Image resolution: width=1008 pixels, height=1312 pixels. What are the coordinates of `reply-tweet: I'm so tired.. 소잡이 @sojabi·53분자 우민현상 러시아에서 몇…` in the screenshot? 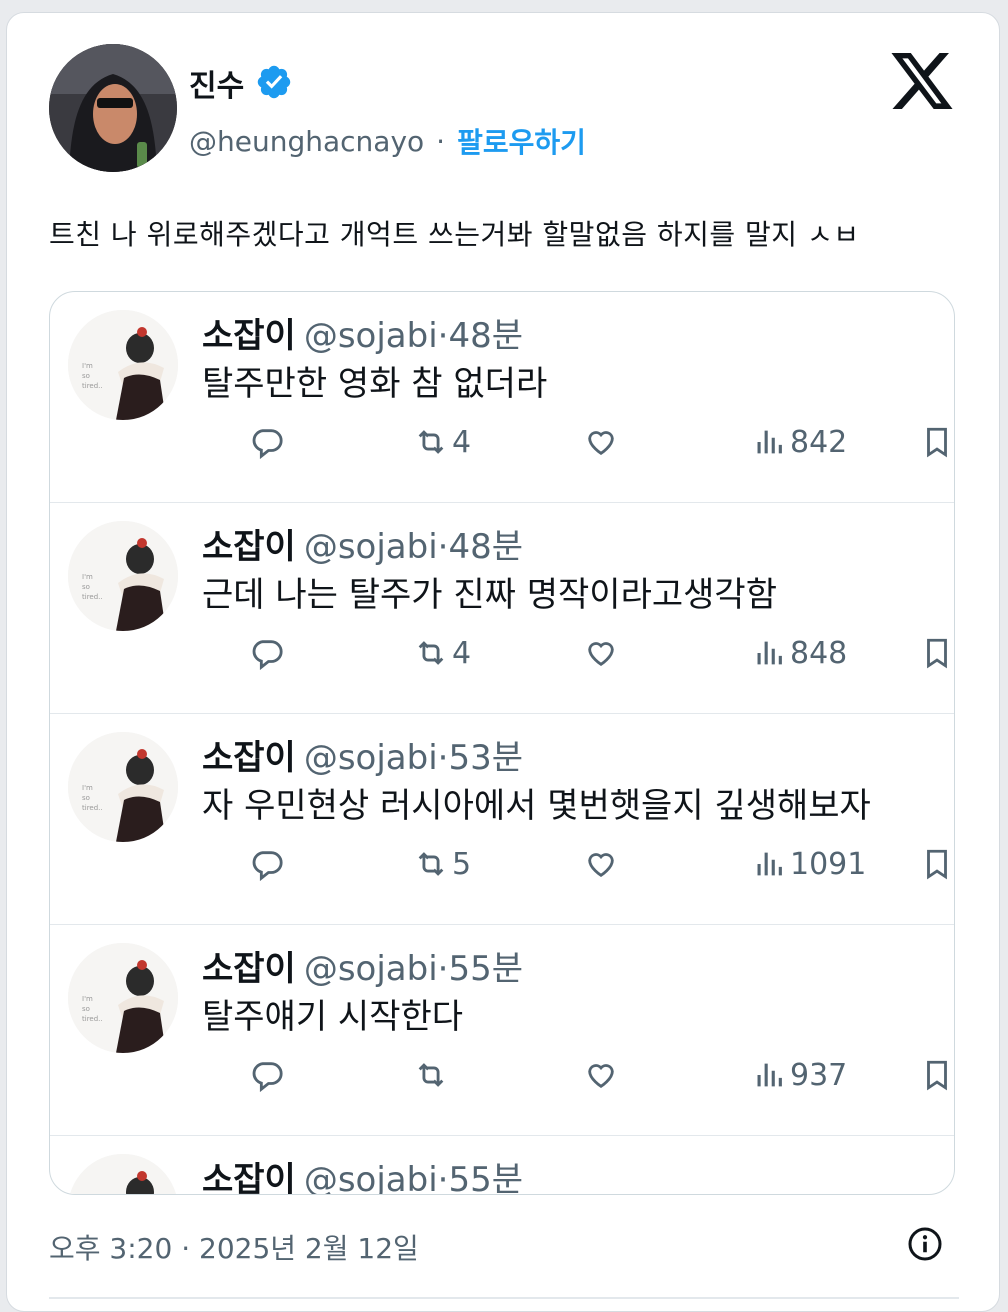 It's located at (502, 819).